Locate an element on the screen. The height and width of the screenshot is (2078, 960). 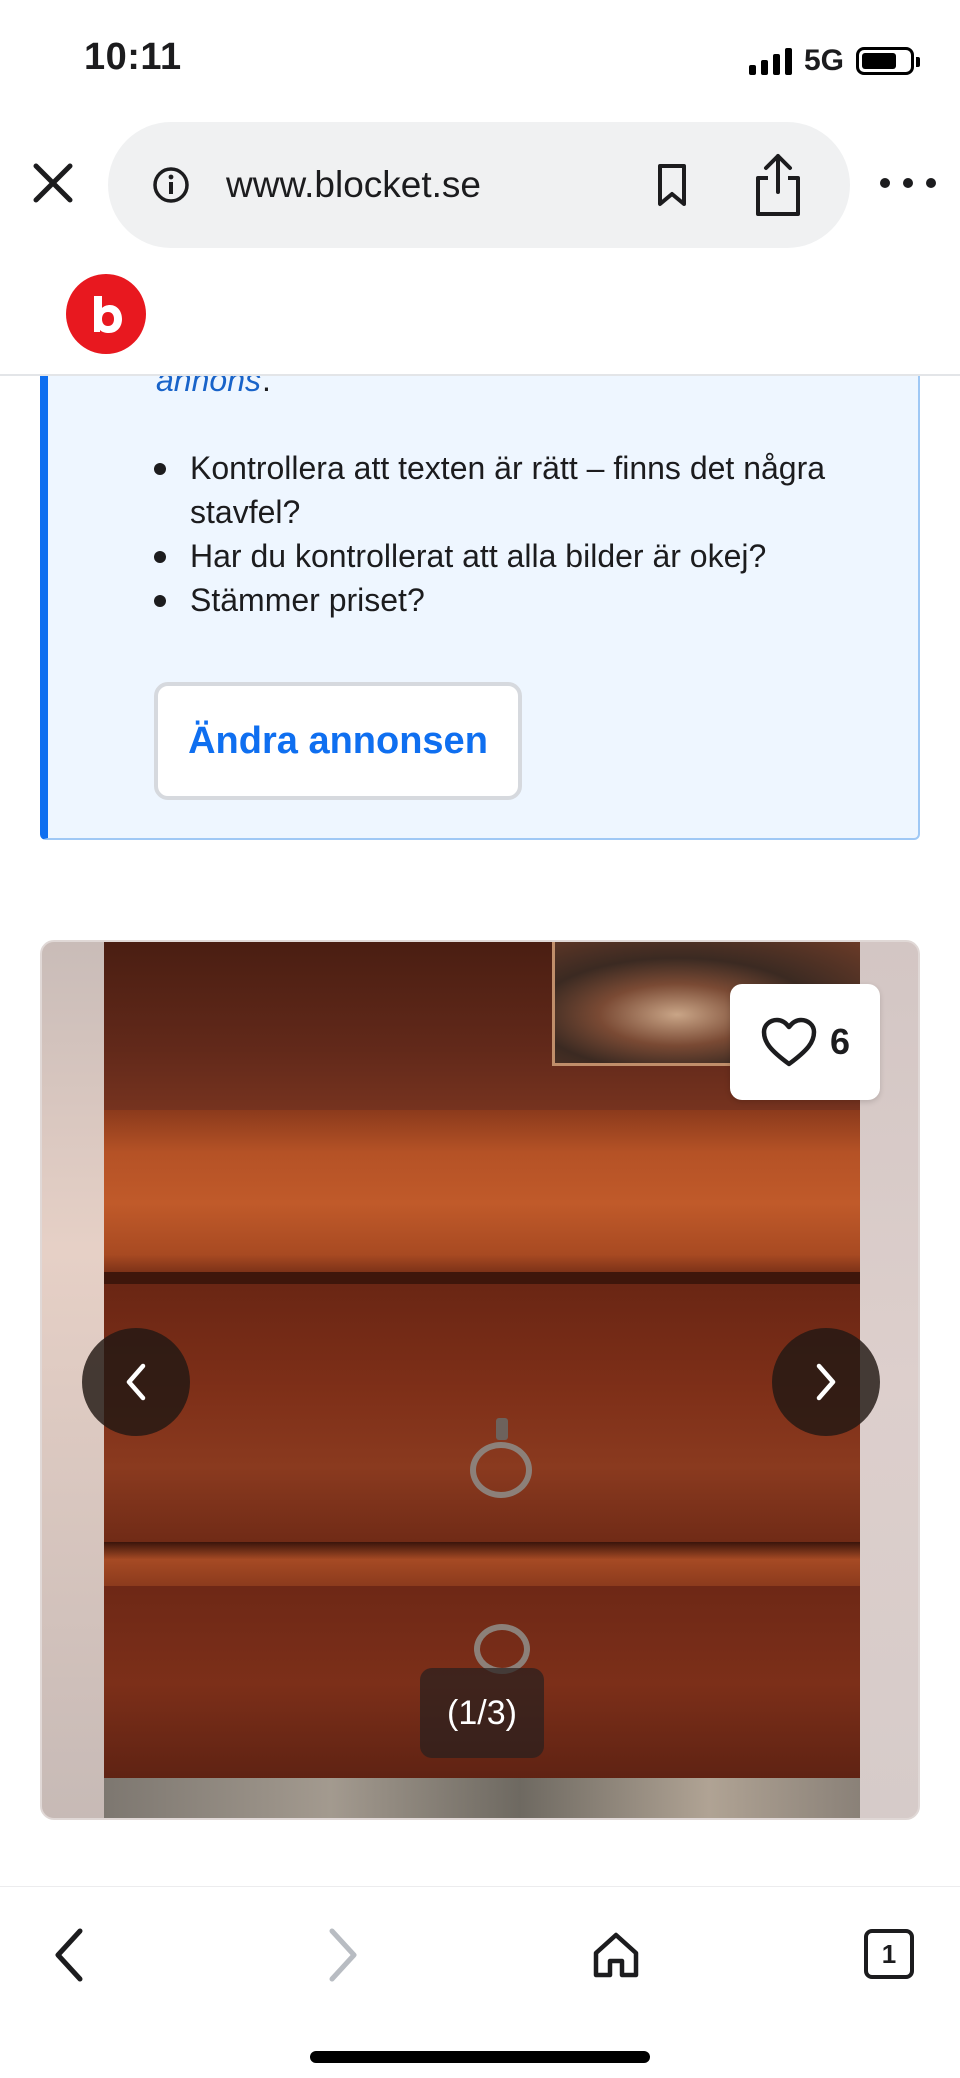
forward-button is located at coordinates (342, 1955).